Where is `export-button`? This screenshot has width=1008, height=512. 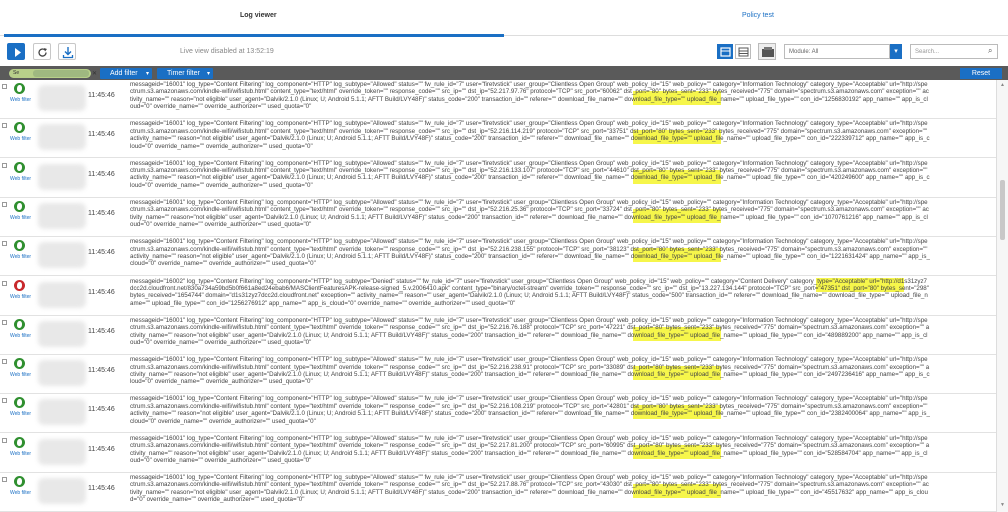 export-button is located at coordinates (67, 51).